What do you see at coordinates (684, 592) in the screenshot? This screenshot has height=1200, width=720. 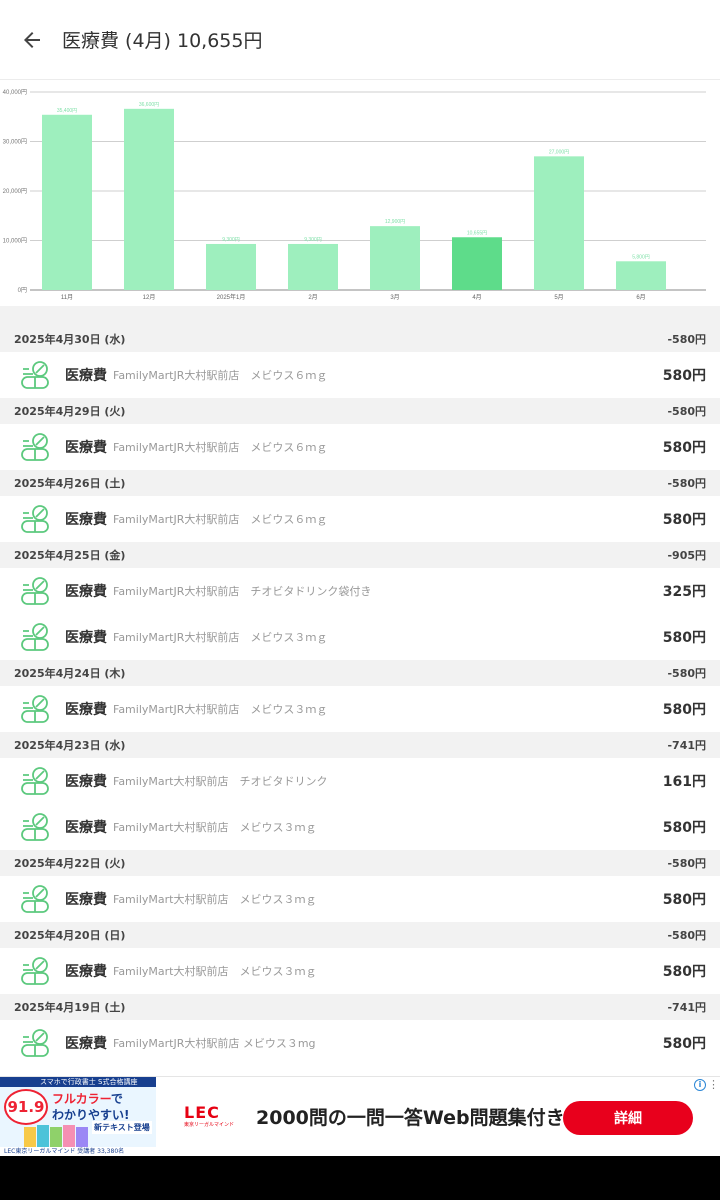 I see `amount: 325円` at bounding box center [684, 592].